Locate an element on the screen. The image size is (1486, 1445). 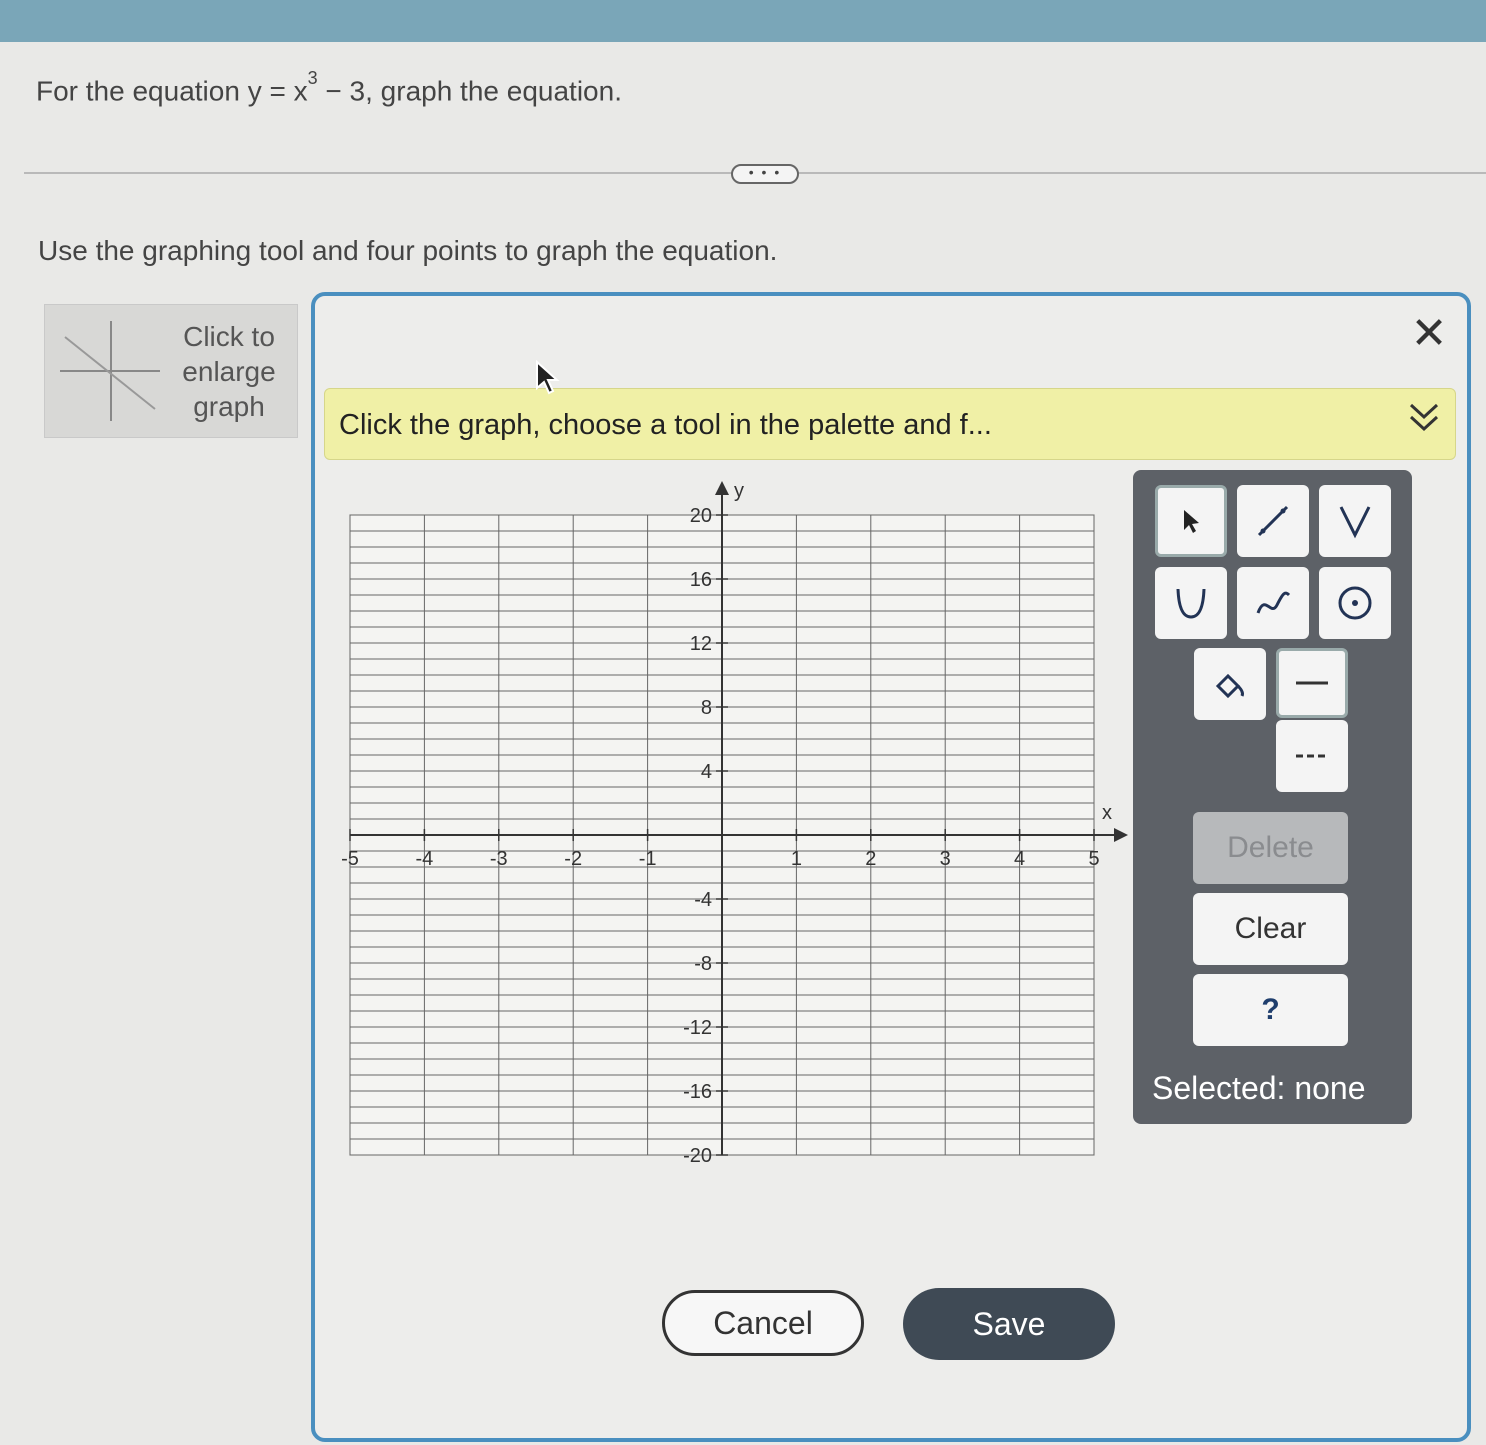
solid-line-button is located at coordinates (1312, 683).